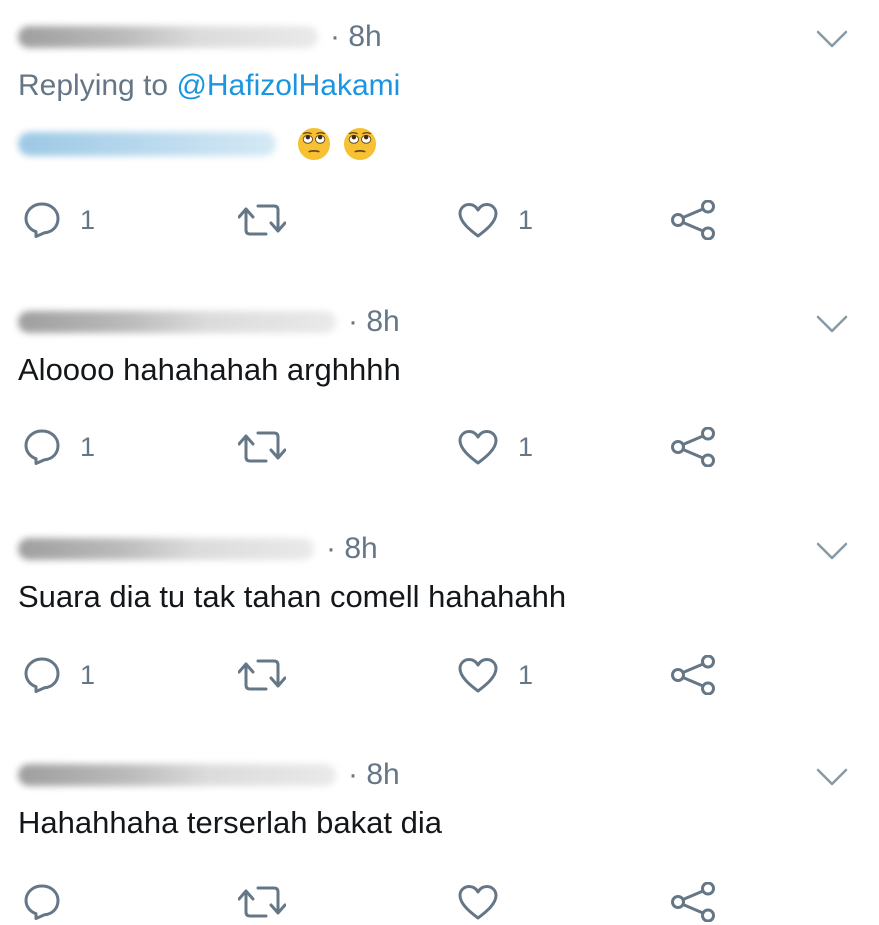 The height and width of the screenshot is (925, 879). Describe the element at coordinates (439, 902) in the screenshot. I see `tweet-actions` at that location.